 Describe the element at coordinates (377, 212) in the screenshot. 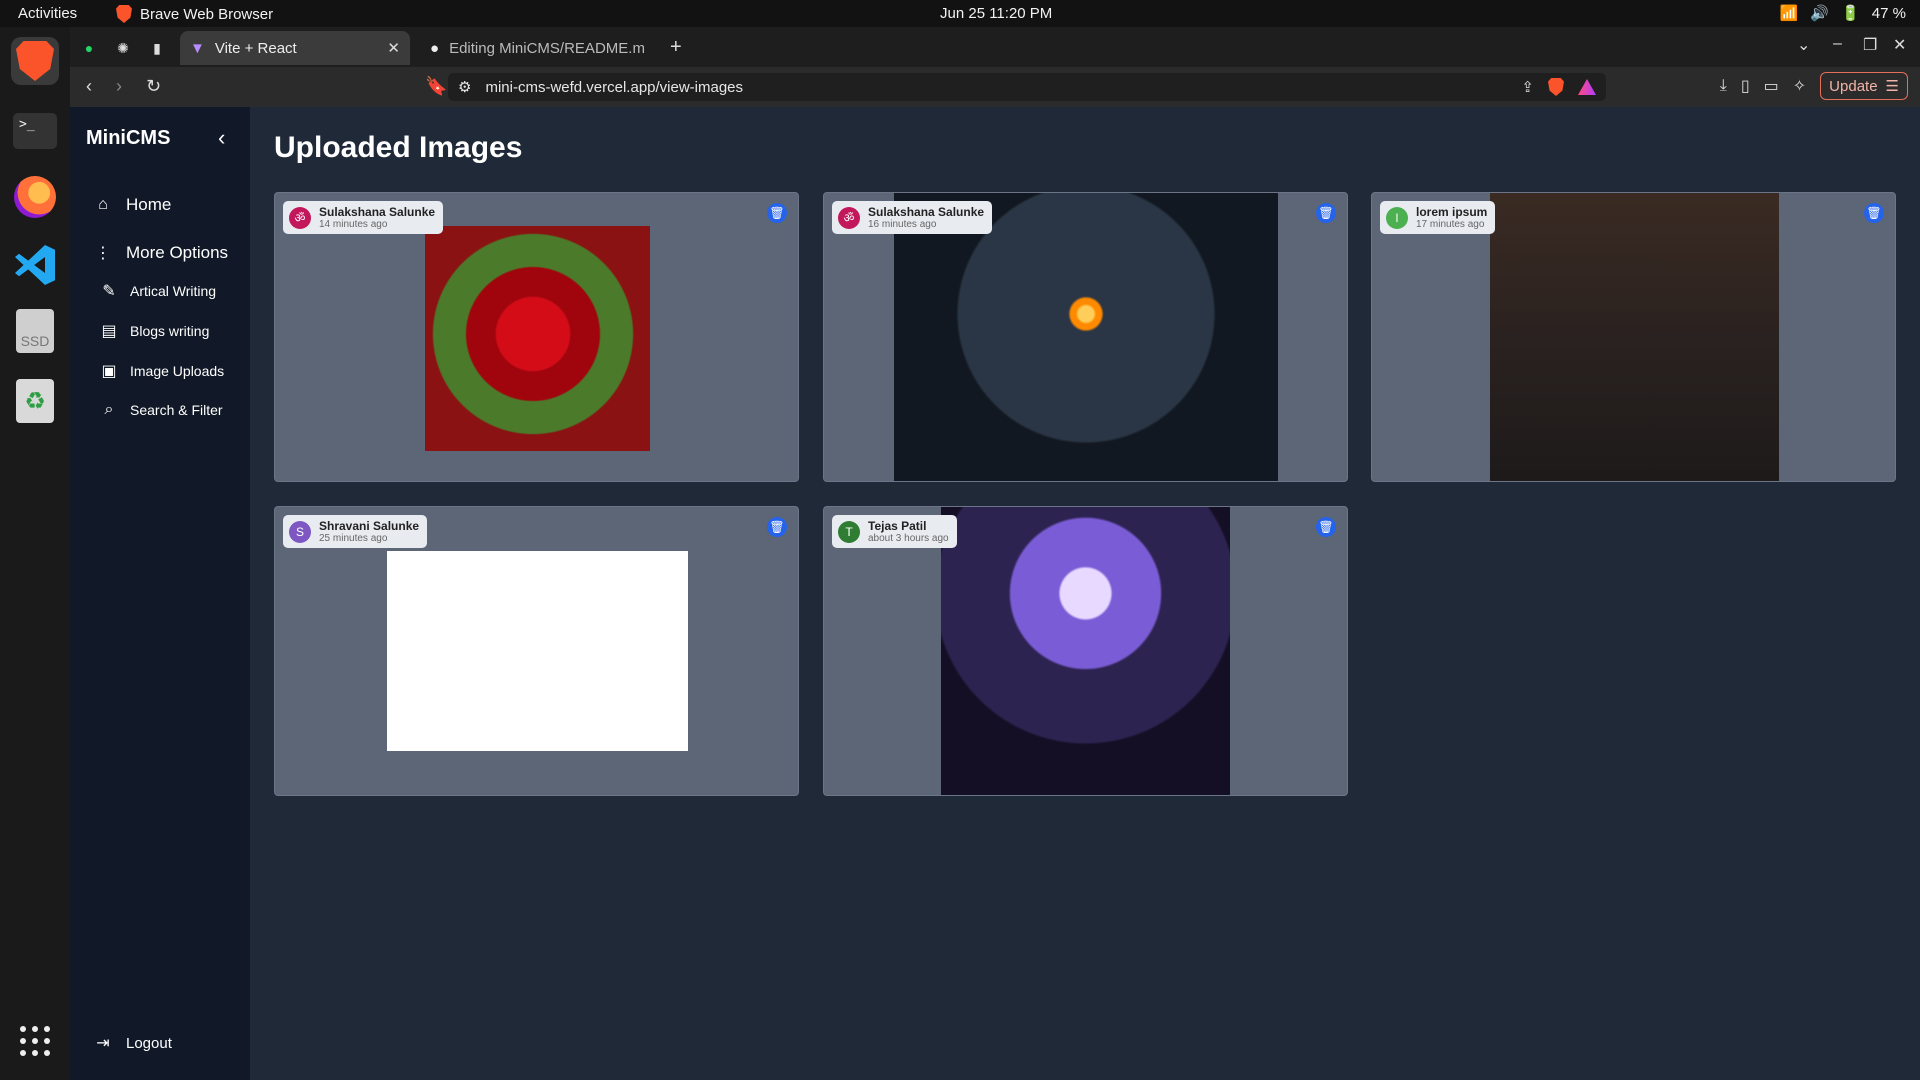

I see `author-name: Sulakshana Salunke` at that location.